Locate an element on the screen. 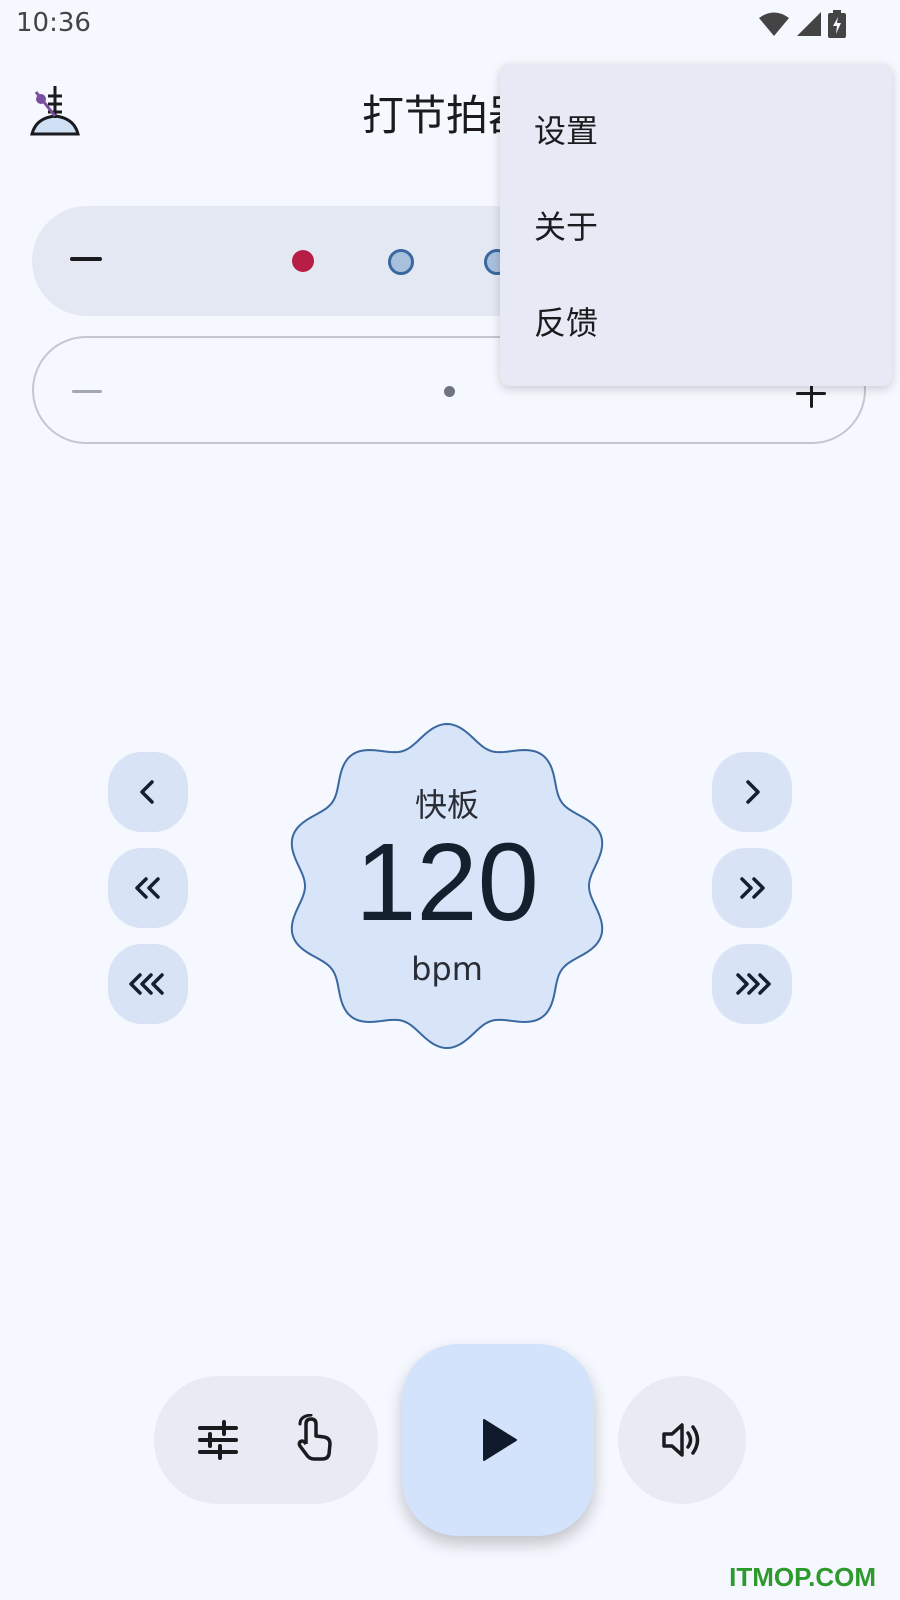  menu-item-feedback: 反馈 is located at coordinates (566, 321).